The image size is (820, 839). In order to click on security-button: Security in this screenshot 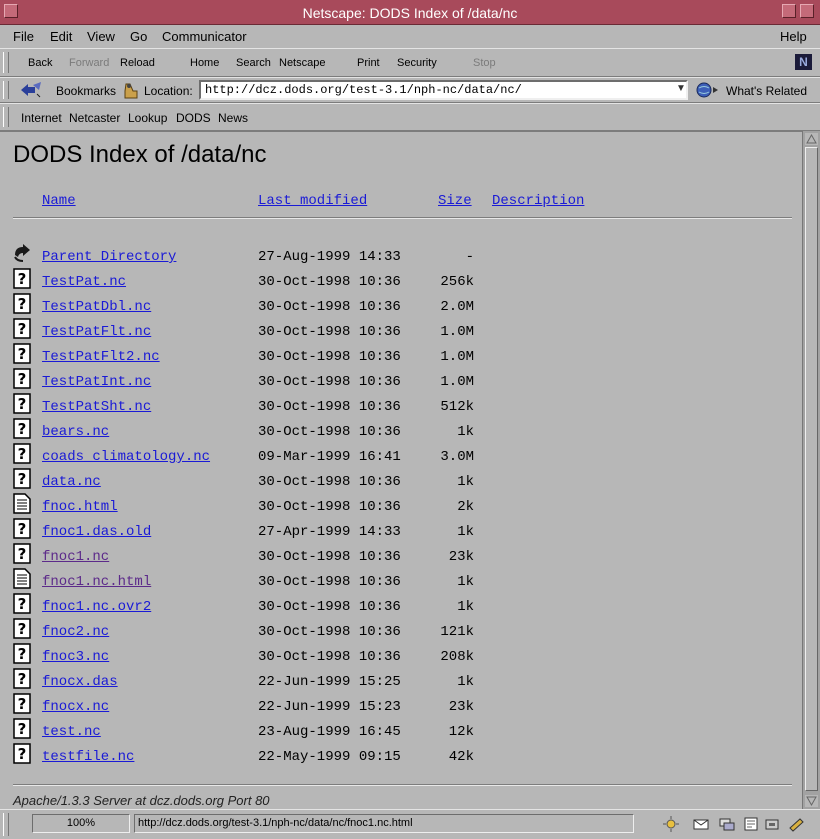, I will do `click(417, 63)`.